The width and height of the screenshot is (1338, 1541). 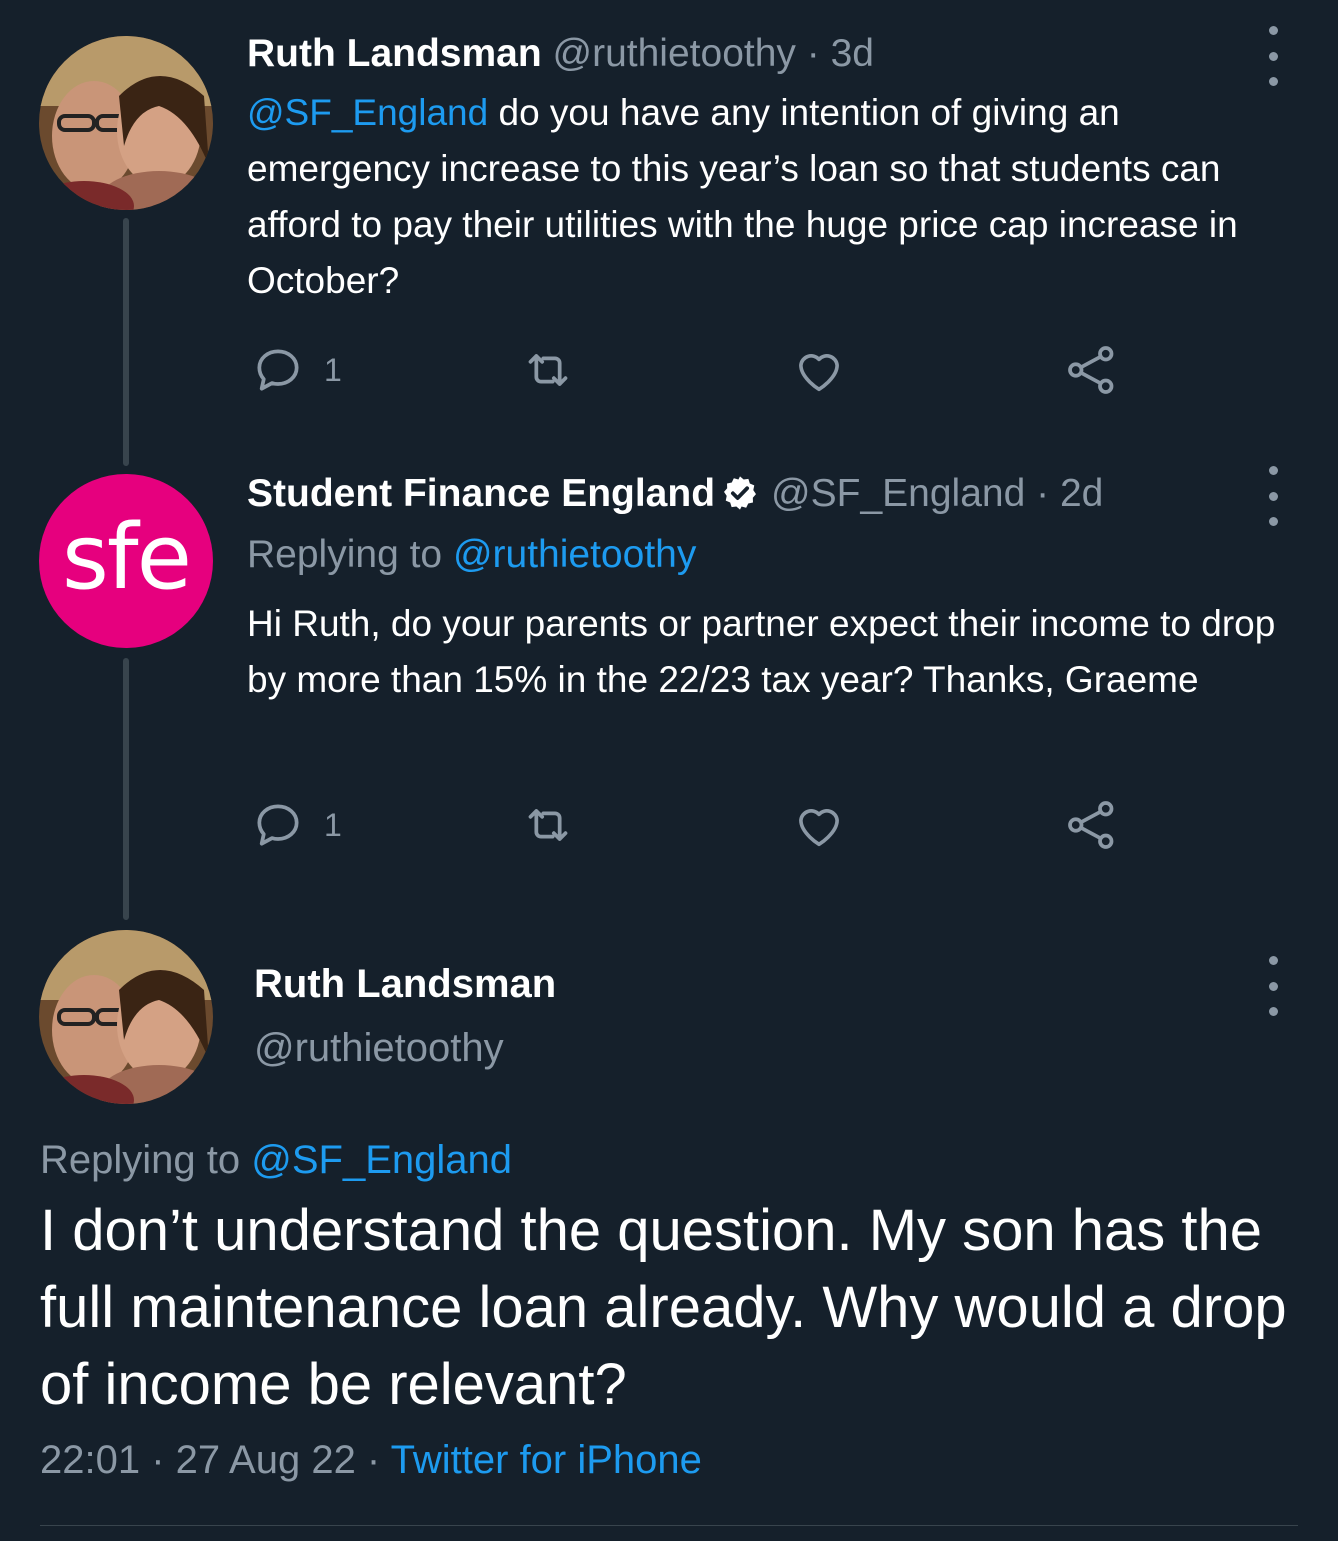 I want to click on tweet-timestamp: 22:01 · 27 Aug 22 ·, so click(x=215, y=1460).